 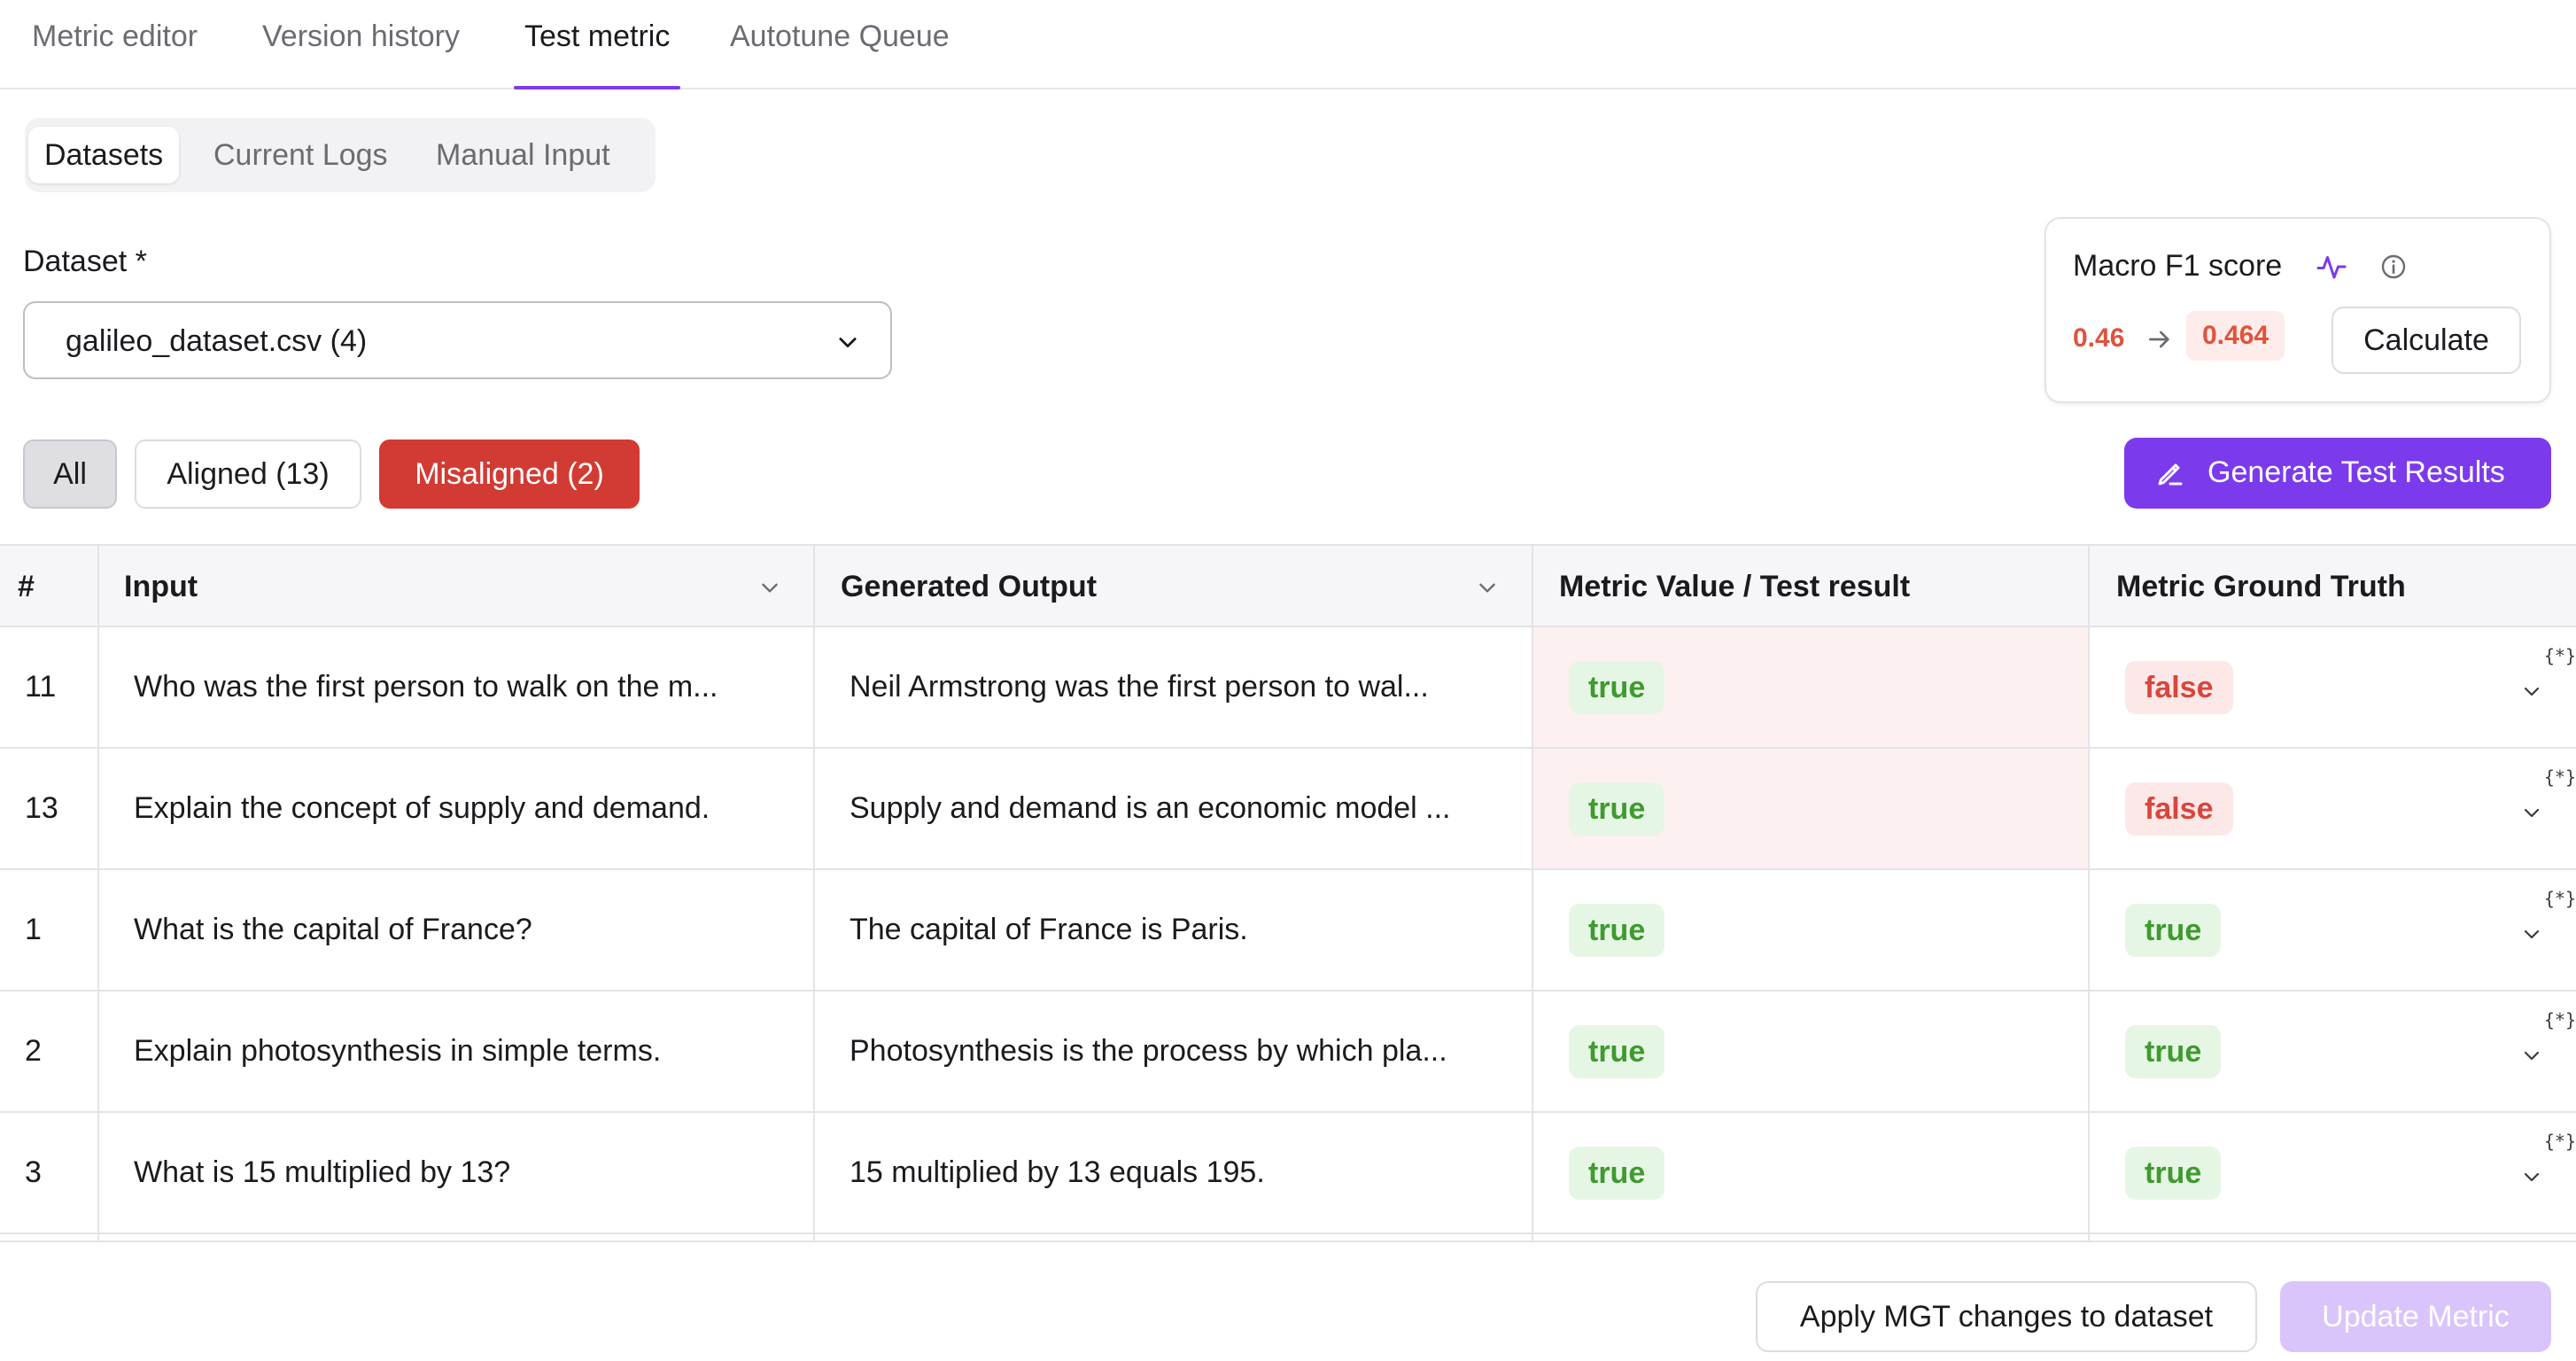 What do you see at coordinates (1049, 929) in the screenshot?
I see `row-output: The capital of France is Paris.` at bounding box center [1049, 929].